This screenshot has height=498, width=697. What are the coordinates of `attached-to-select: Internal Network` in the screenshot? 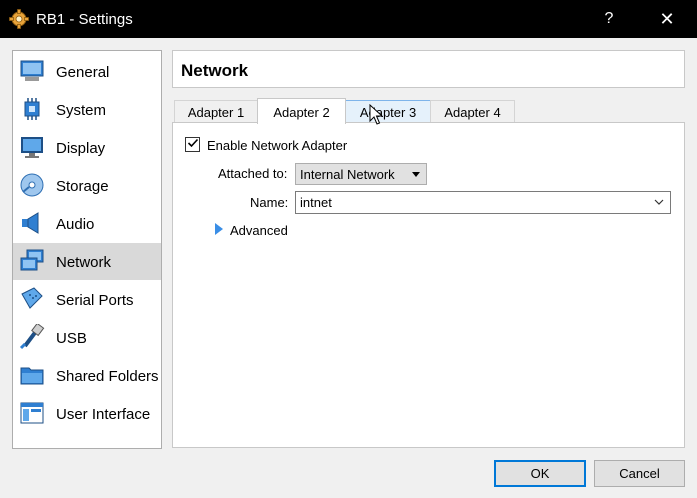 It's located at (361, 174).